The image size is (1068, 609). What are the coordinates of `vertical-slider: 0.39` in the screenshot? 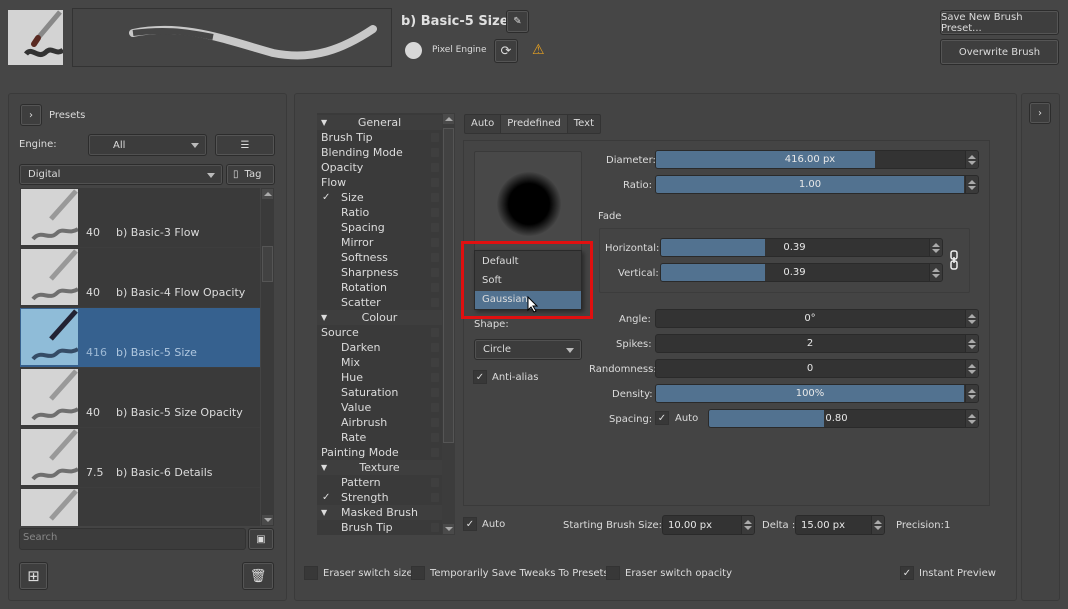 It's located at (801, 272).